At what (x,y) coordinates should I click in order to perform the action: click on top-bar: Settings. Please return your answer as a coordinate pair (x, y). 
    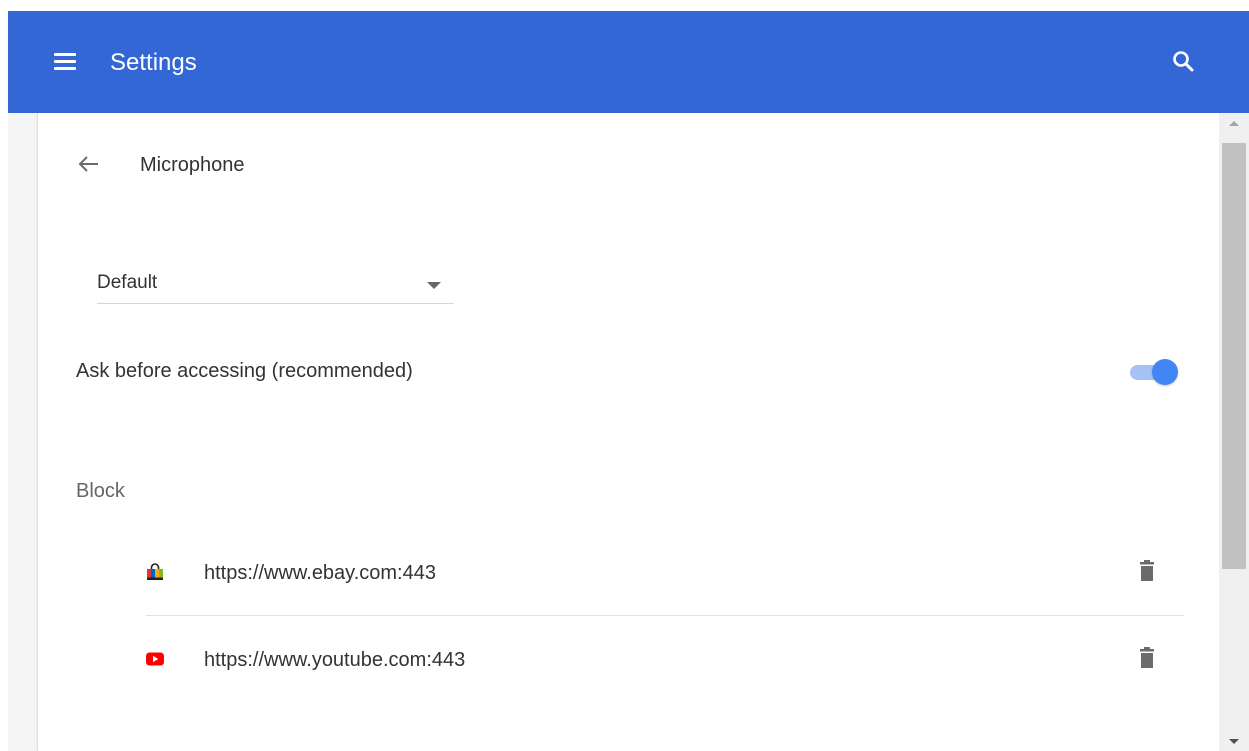
    Looking at the image, I should click on (628, 62).